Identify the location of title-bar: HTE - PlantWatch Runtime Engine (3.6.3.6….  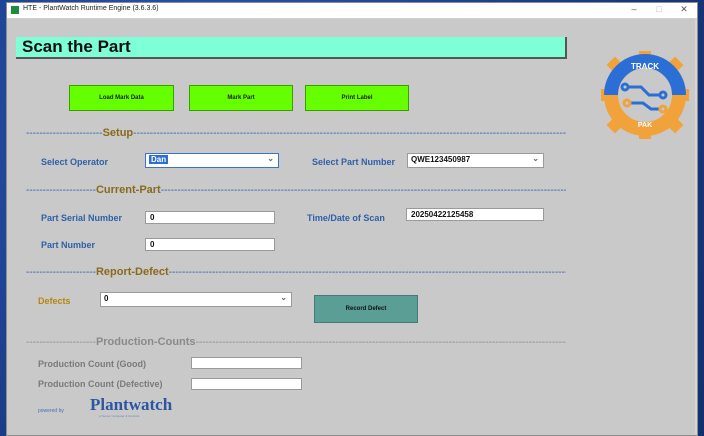
(352, 11).